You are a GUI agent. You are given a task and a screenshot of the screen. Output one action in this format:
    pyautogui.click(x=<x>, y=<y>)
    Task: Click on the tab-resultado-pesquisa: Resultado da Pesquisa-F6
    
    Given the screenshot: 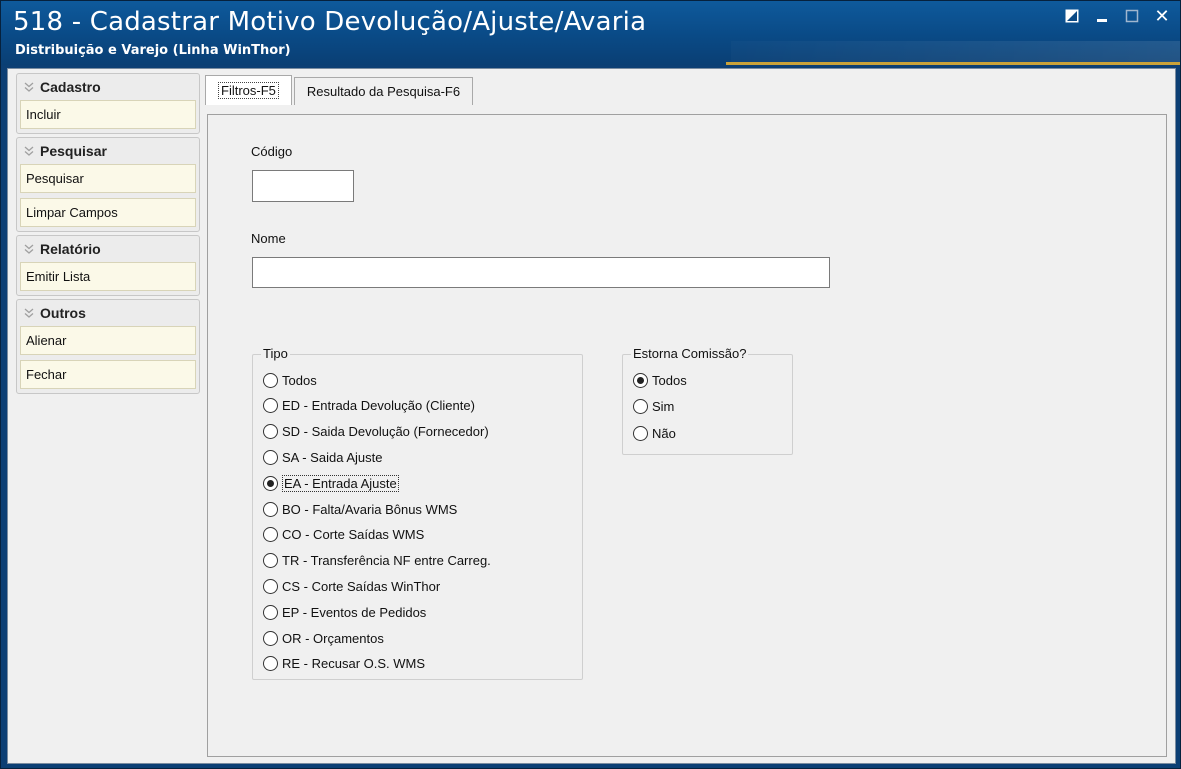 What is the action you would take?
    pyautogui.click(x=383, y=91)
    